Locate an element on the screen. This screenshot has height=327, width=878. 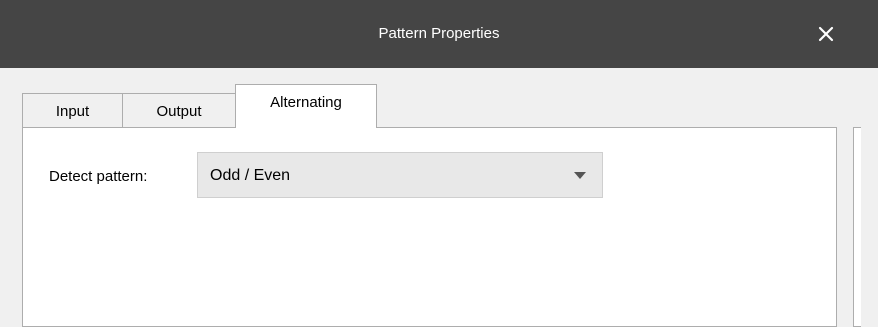
tab-output: Output is located at coordinates (179, 110).